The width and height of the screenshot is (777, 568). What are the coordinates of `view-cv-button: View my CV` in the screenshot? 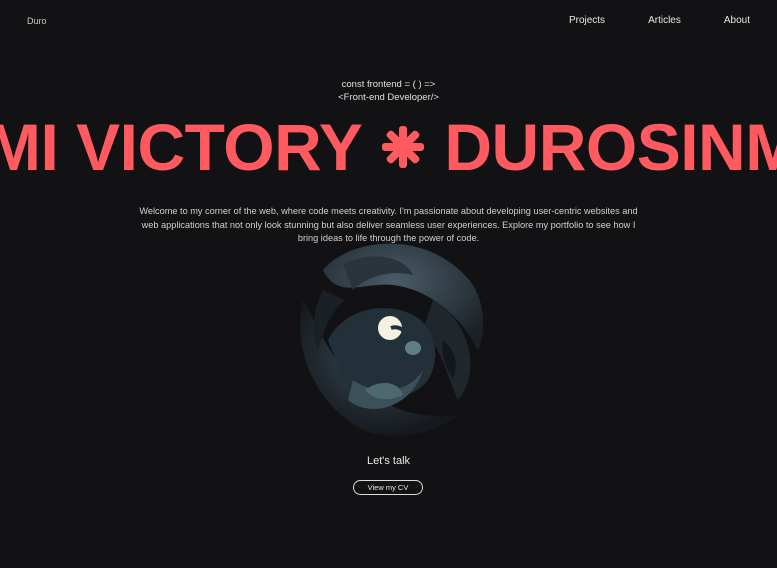 It's located at (388, 487).